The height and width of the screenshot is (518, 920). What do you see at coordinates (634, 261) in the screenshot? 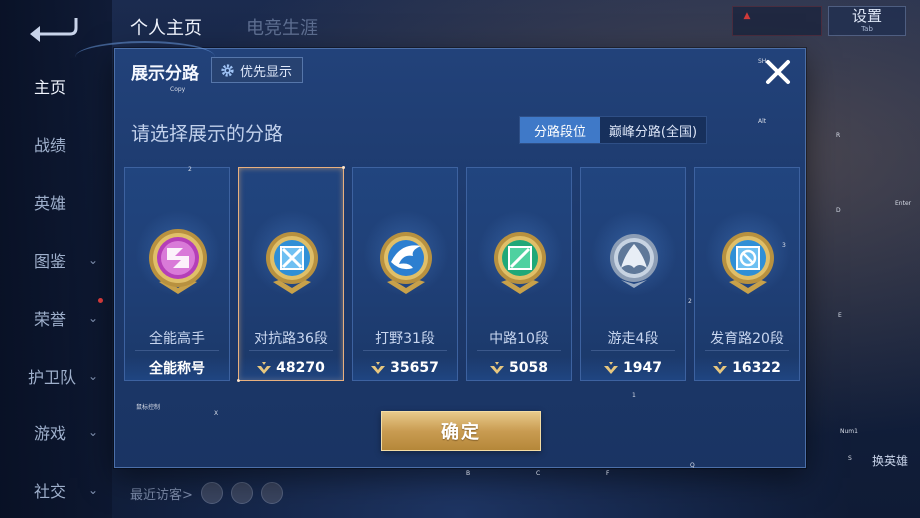
I see `roam-emblem-icon` at bounding box center [634, 261].